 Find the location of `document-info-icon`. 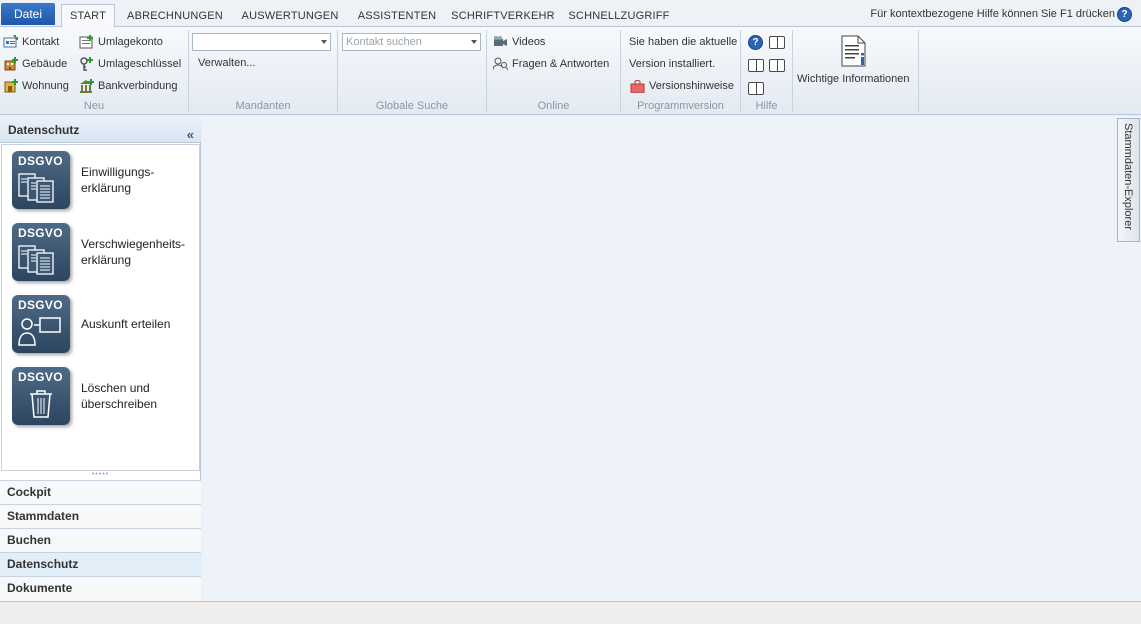

document-info-icon is located at coordinates (854, 52).